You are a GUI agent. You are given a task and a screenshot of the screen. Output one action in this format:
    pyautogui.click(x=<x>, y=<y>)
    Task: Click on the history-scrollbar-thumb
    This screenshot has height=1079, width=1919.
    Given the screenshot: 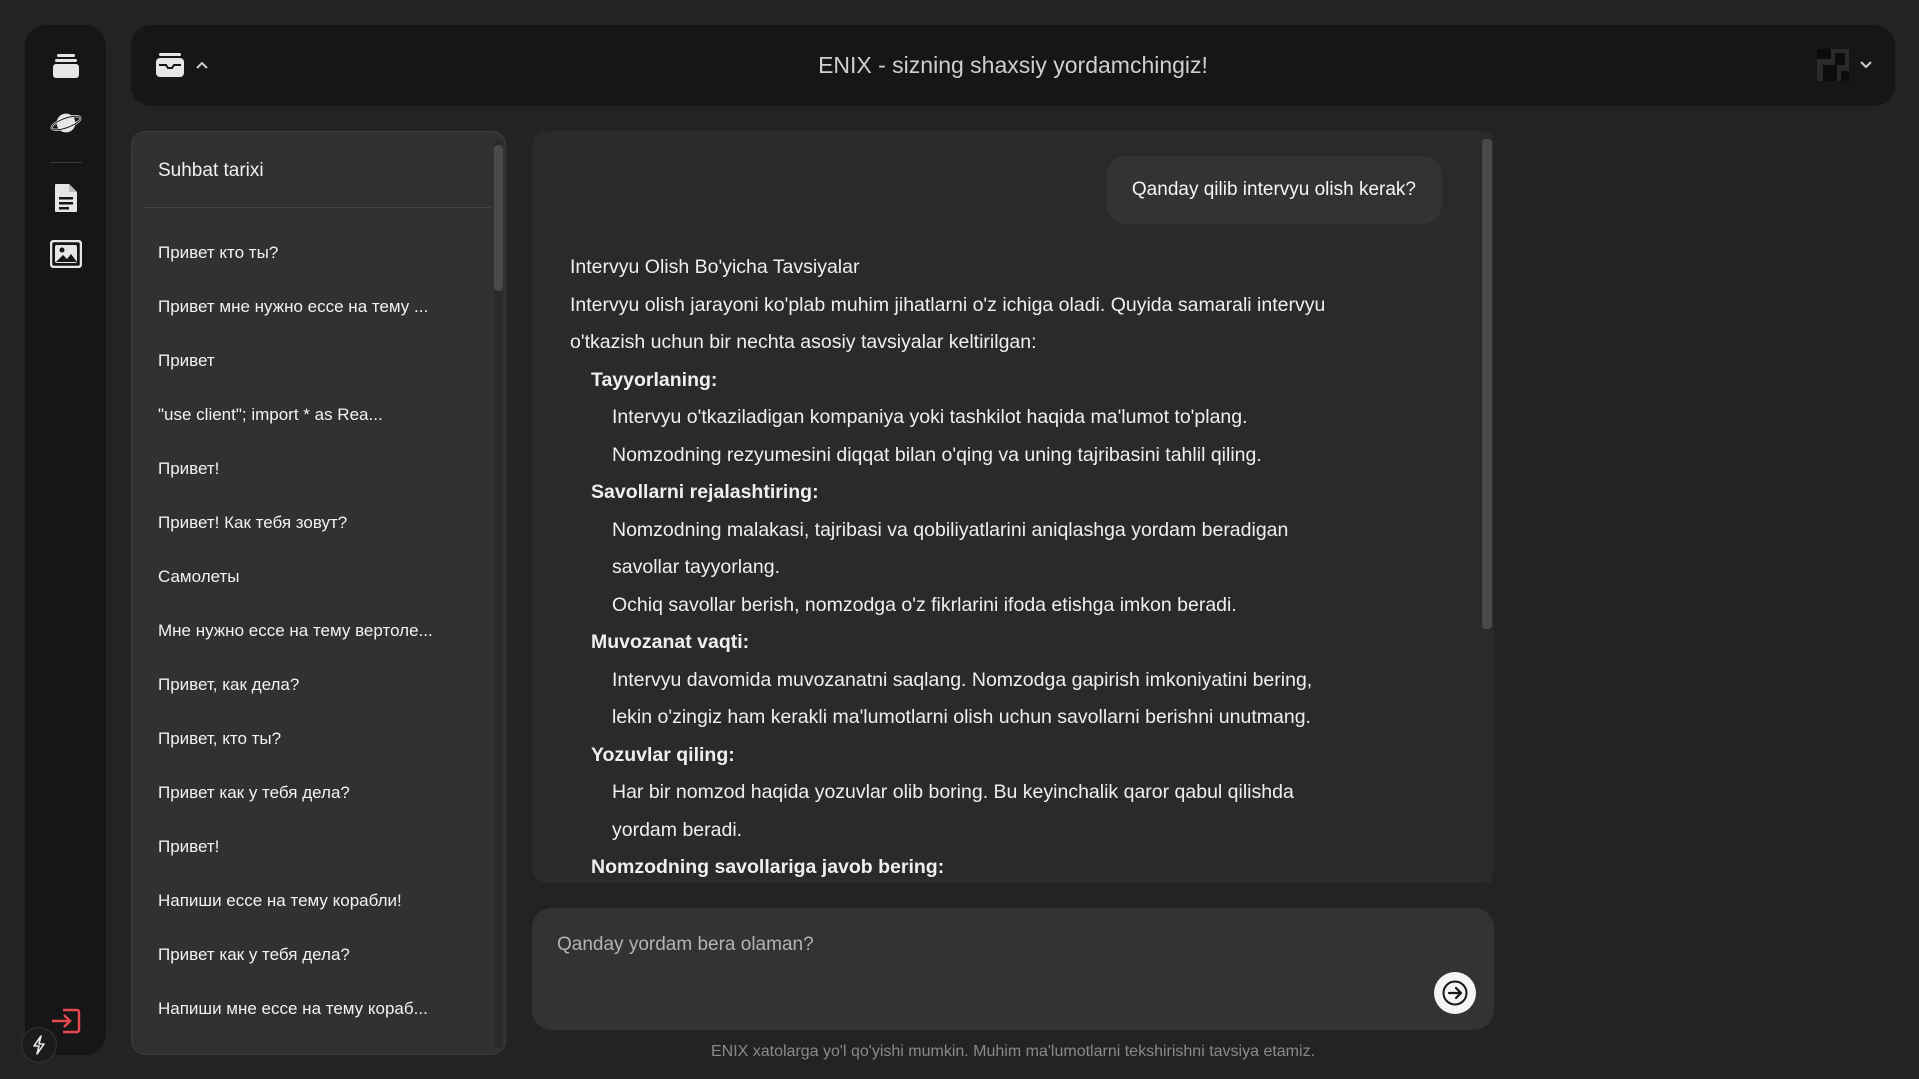 What is the action you would take?
    pyautogui.click(x=498, y=218)
    